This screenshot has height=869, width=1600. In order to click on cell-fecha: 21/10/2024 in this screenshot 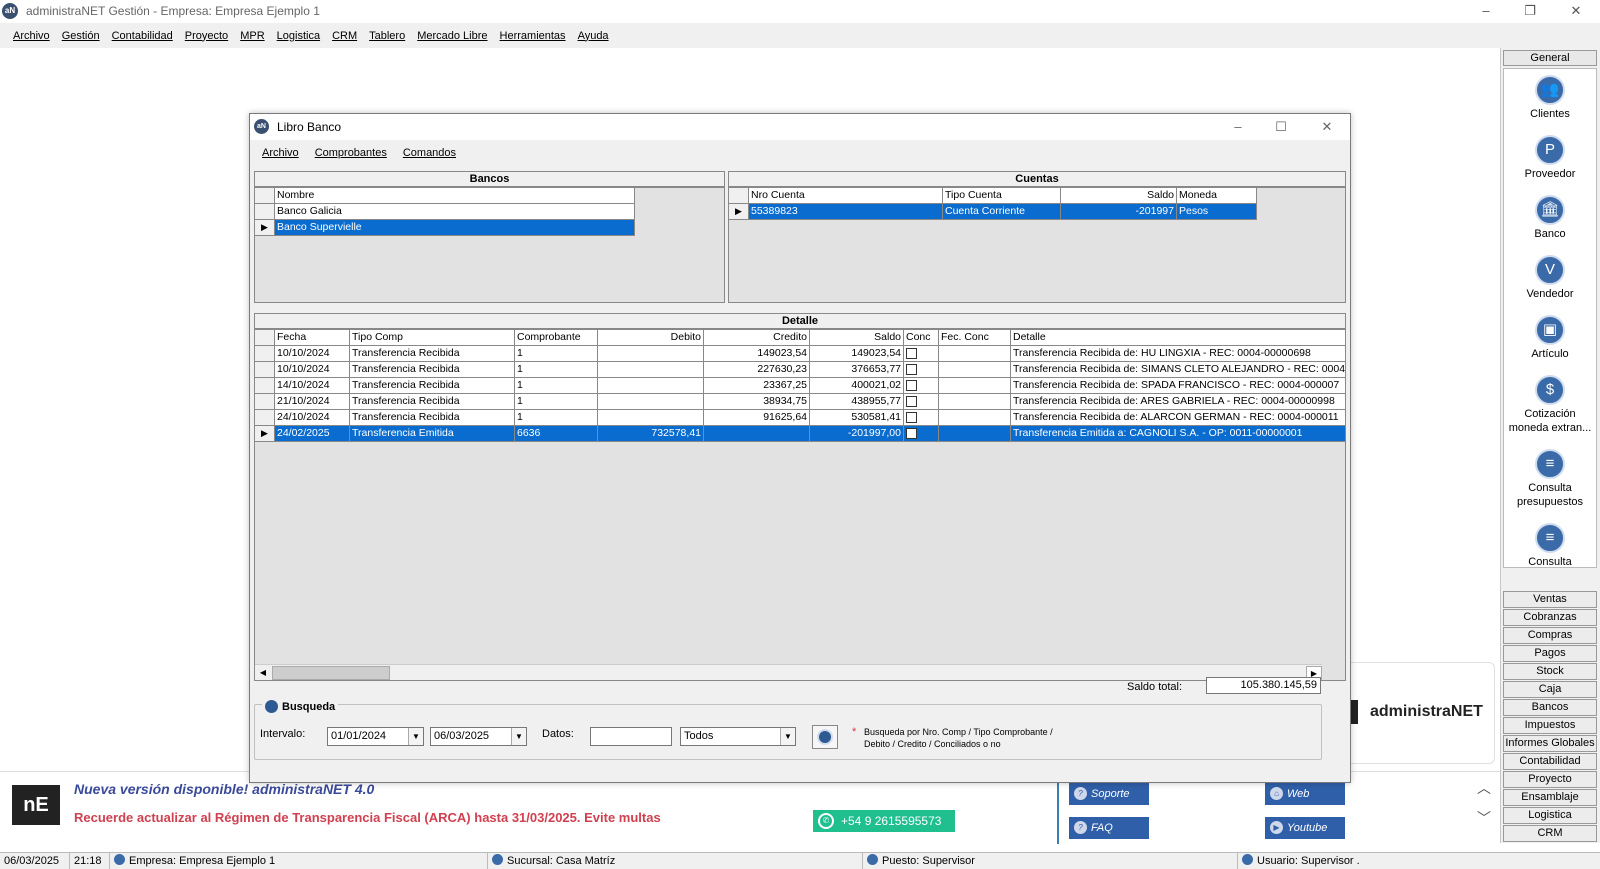, I will do `click(312, 402)`.